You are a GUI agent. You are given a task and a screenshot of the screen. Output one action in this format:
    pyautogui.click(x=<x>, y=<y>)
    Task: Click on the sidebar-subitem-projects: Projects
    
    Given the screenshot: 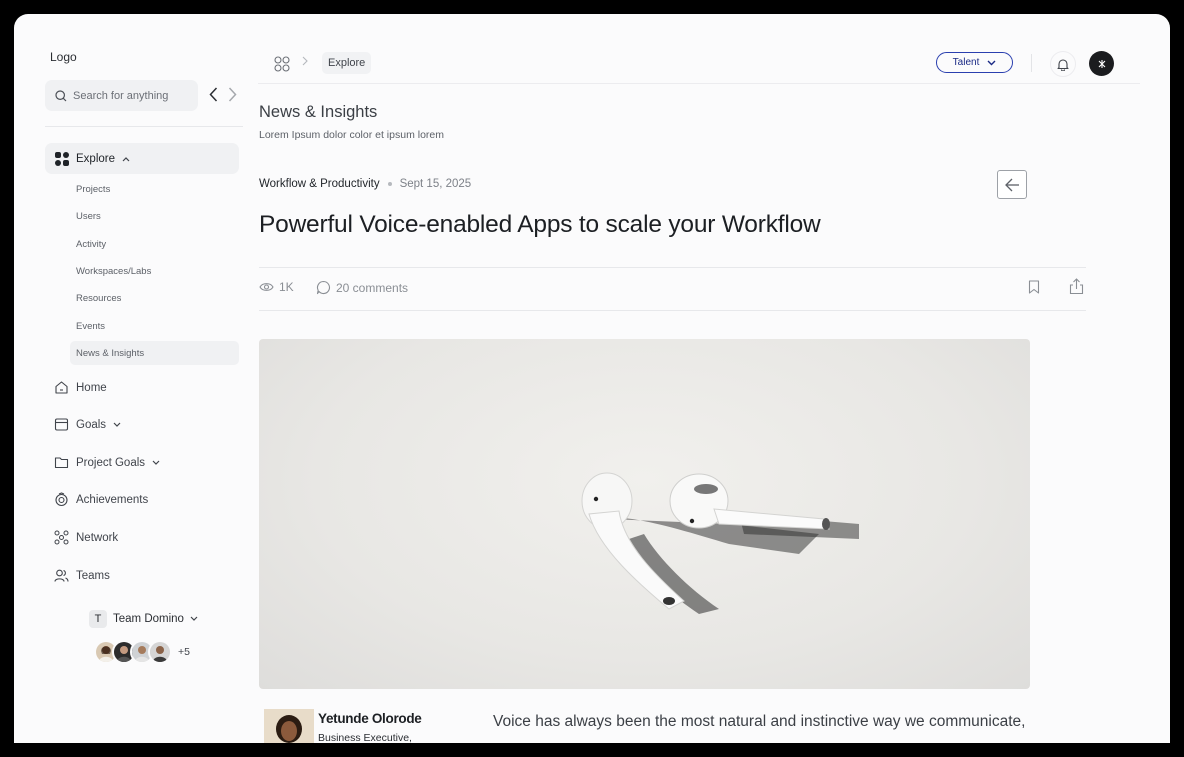 What is the action you would take?
    pyautogui.click(x=93, y=189)
    